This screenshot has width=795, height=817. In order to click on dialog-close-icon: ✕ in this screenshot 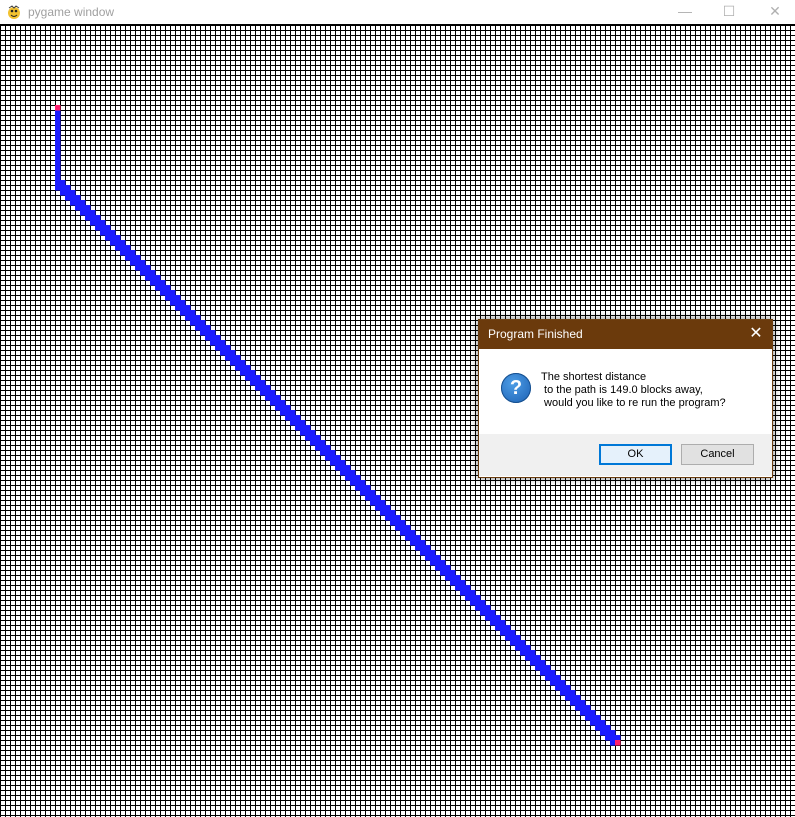, I will do `click(756, 334)`.